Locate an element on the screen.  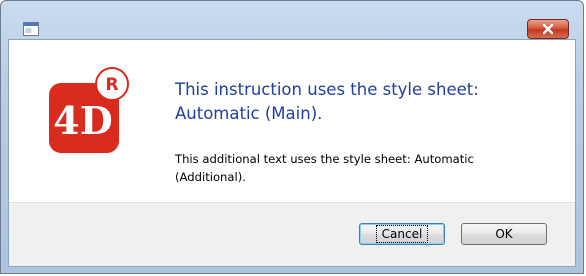
cancel-button: Cancel is located at coordinates (402, 234).